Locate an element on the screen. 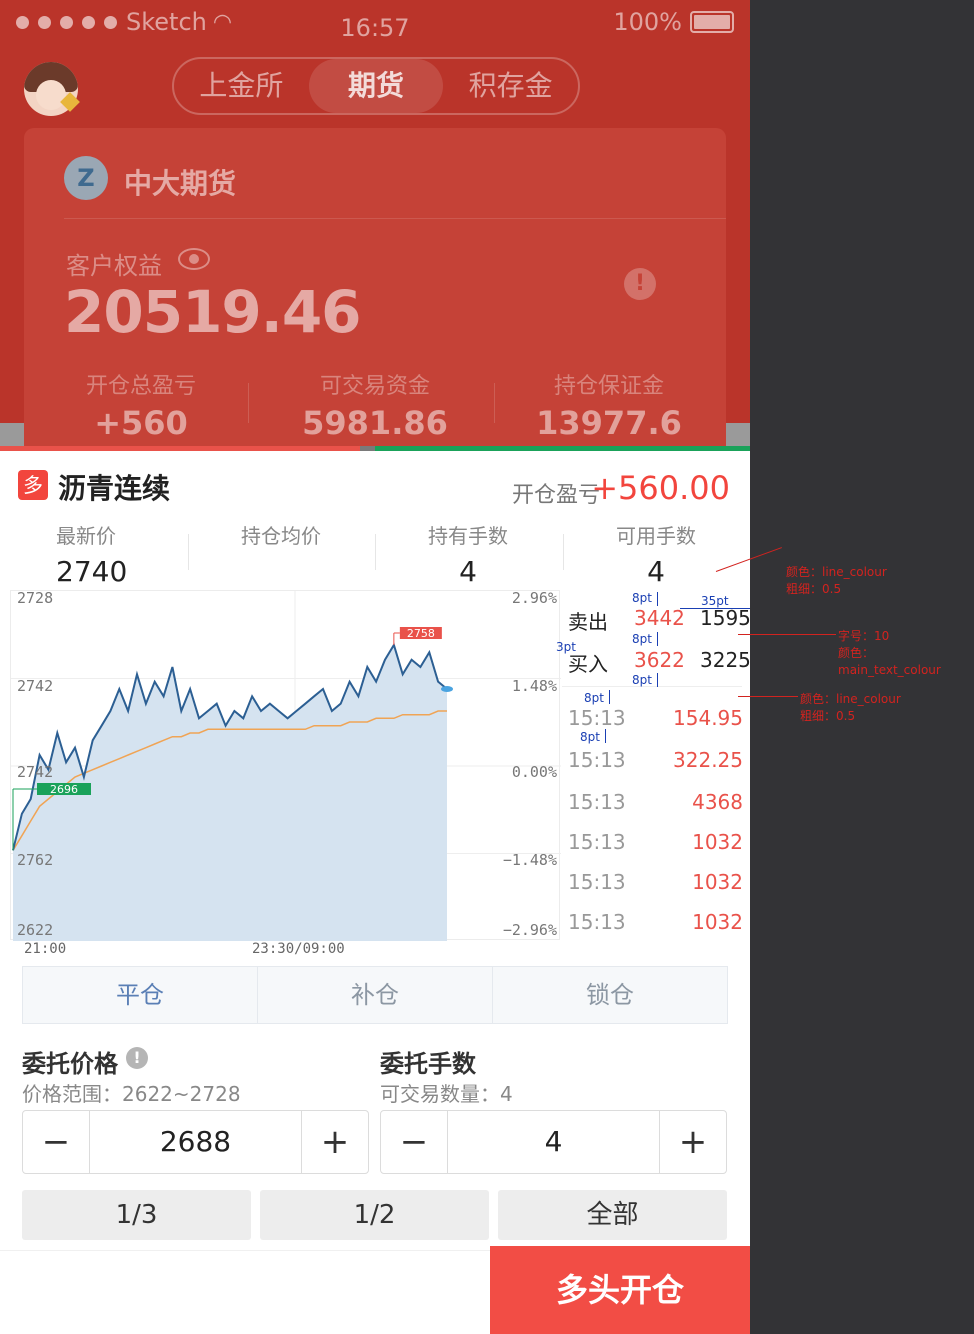 Image resolution: width=974 pixels, height=1334 pixels. ob-qty: 1595 is located at coordinates (725, 618).